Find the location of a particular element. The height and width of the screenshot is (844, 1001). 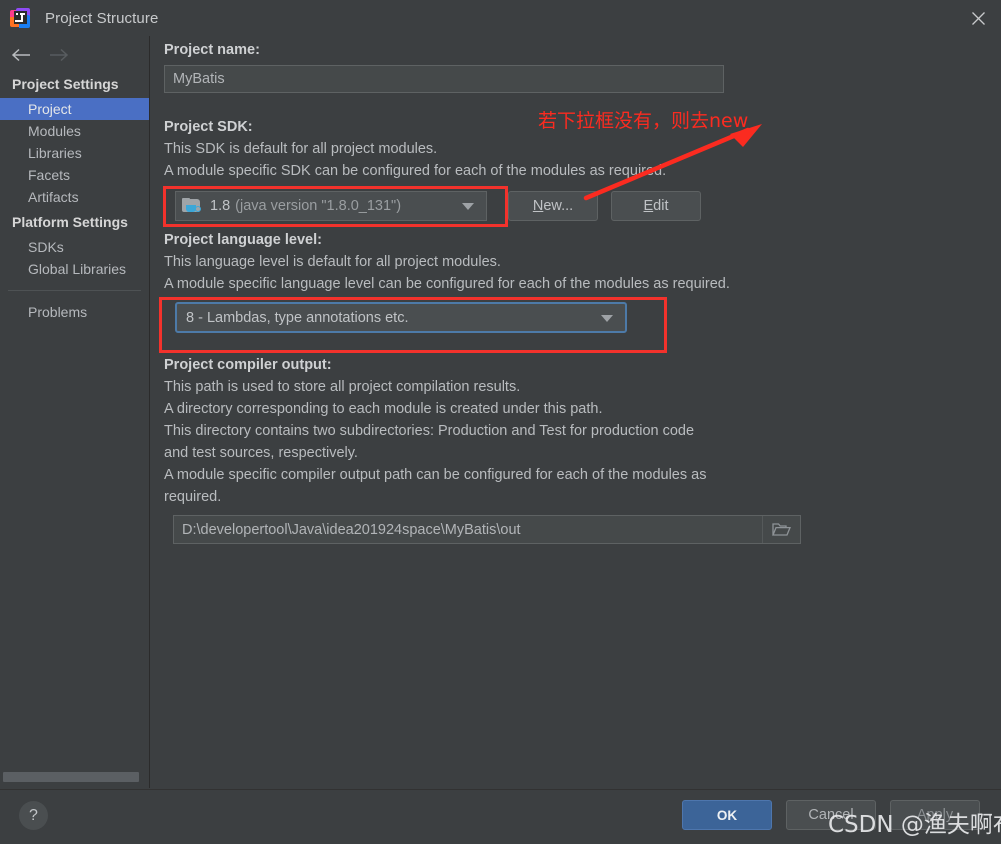

language-level-dropdown: 8 - Lambdas, type annotations etc. is located at coordinates (401, 317).